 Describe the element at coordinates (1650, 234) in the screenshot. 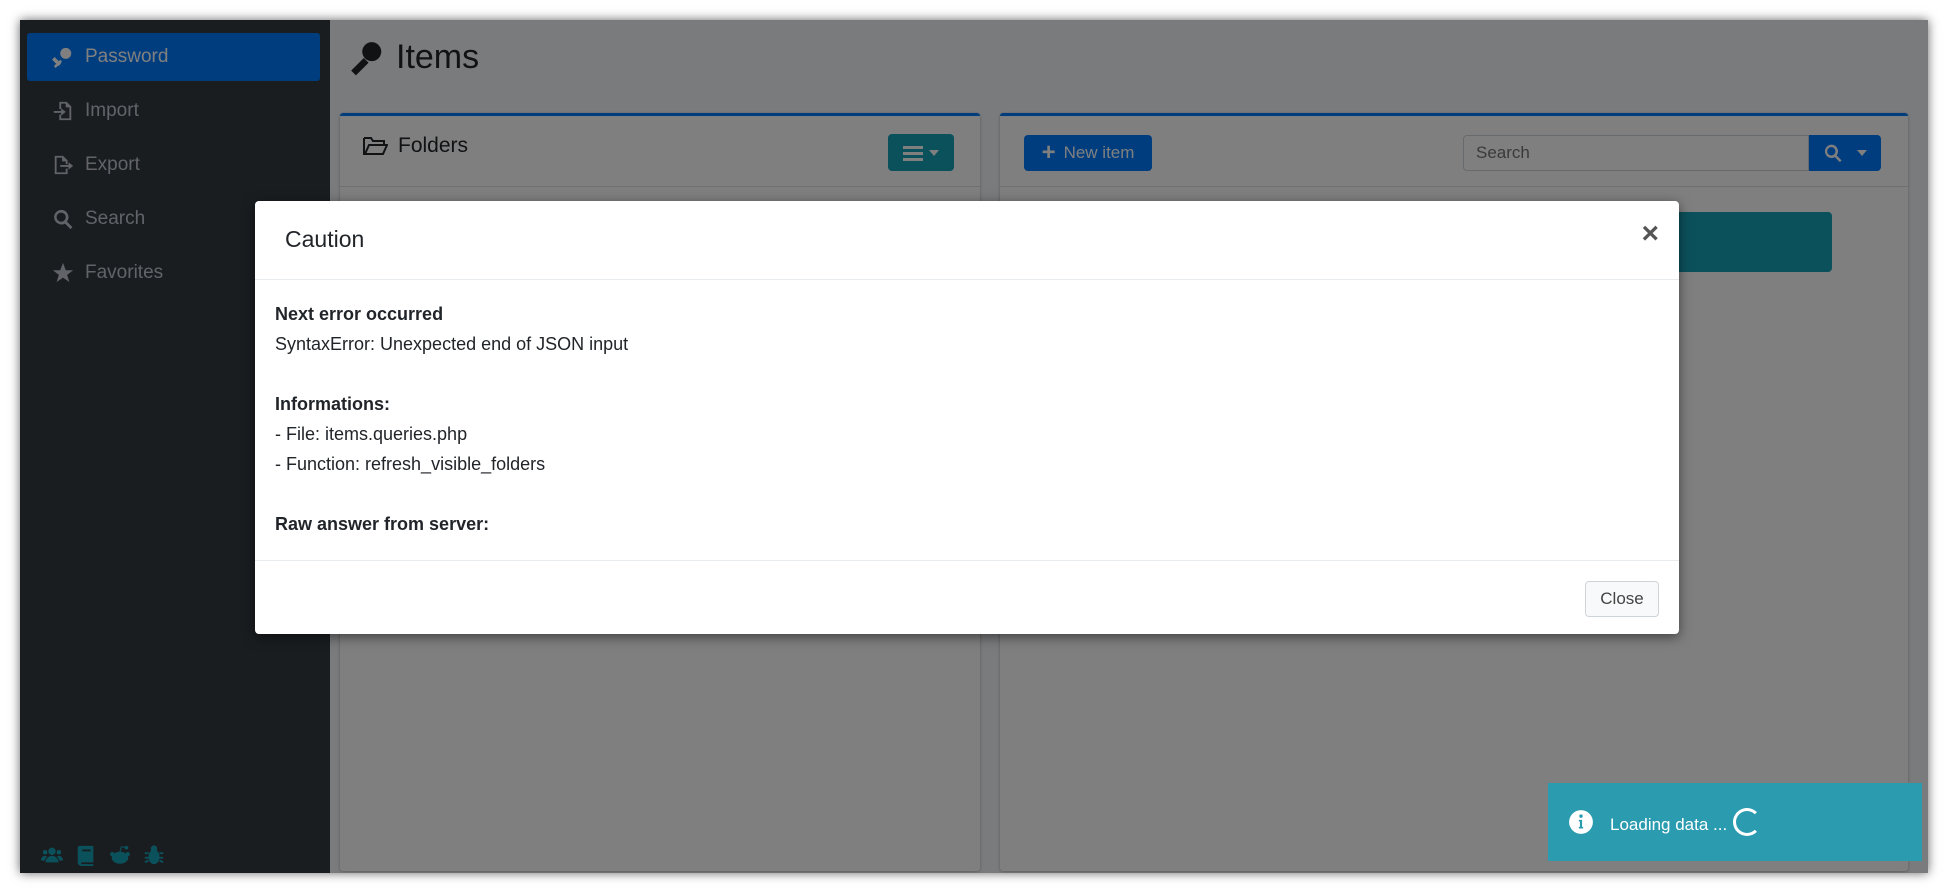

I see `close-icon: ×` at that location.